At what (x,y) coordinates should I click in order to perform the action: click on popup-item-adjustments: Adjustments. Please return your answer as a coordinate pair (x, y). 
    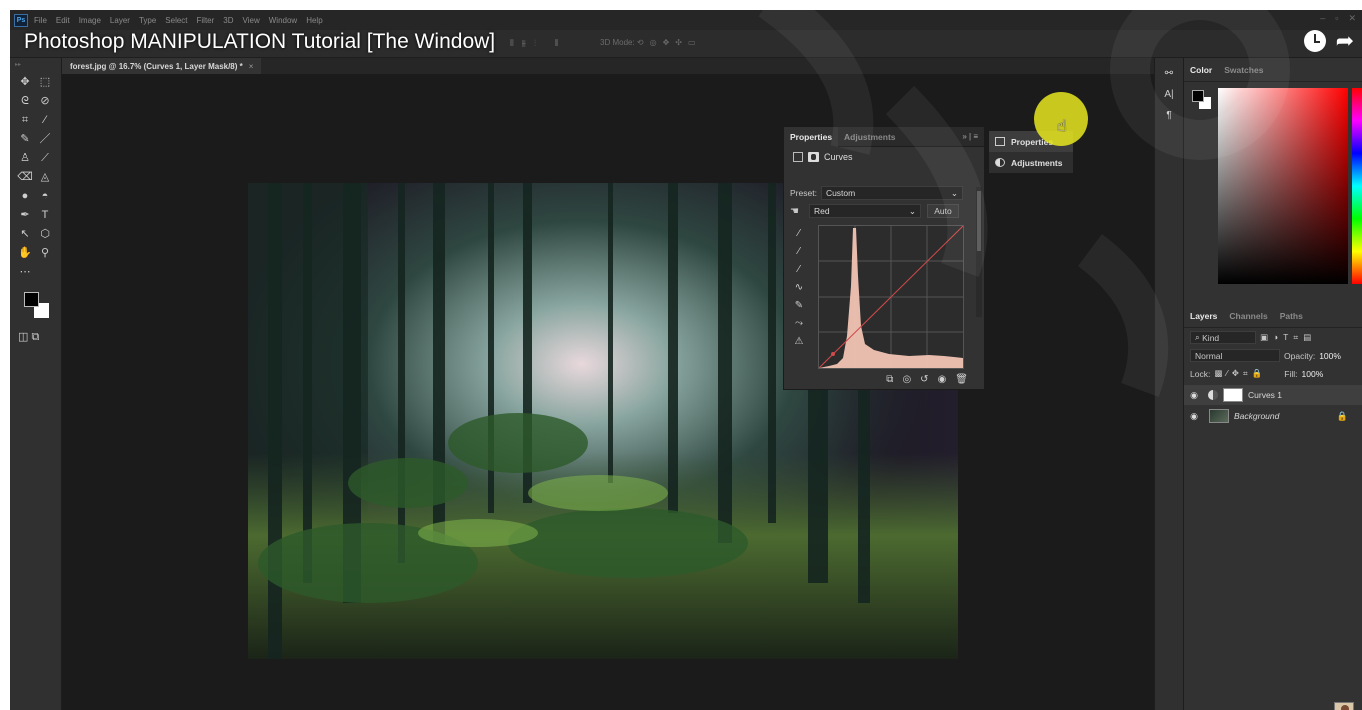
    Looking at the image, I should click on (1031, 162).